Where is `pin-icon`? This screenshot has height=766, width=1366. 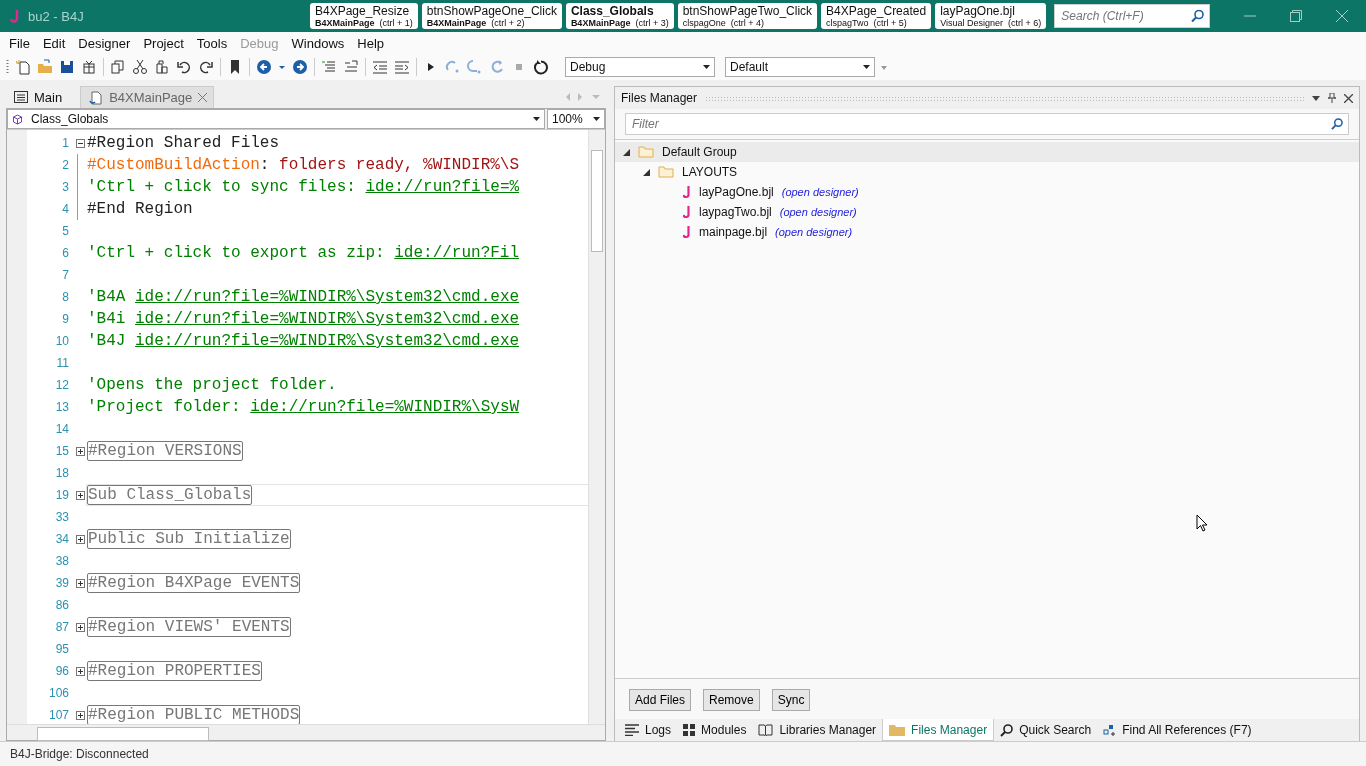
pin-icon is located at coordinates (1332, 98).